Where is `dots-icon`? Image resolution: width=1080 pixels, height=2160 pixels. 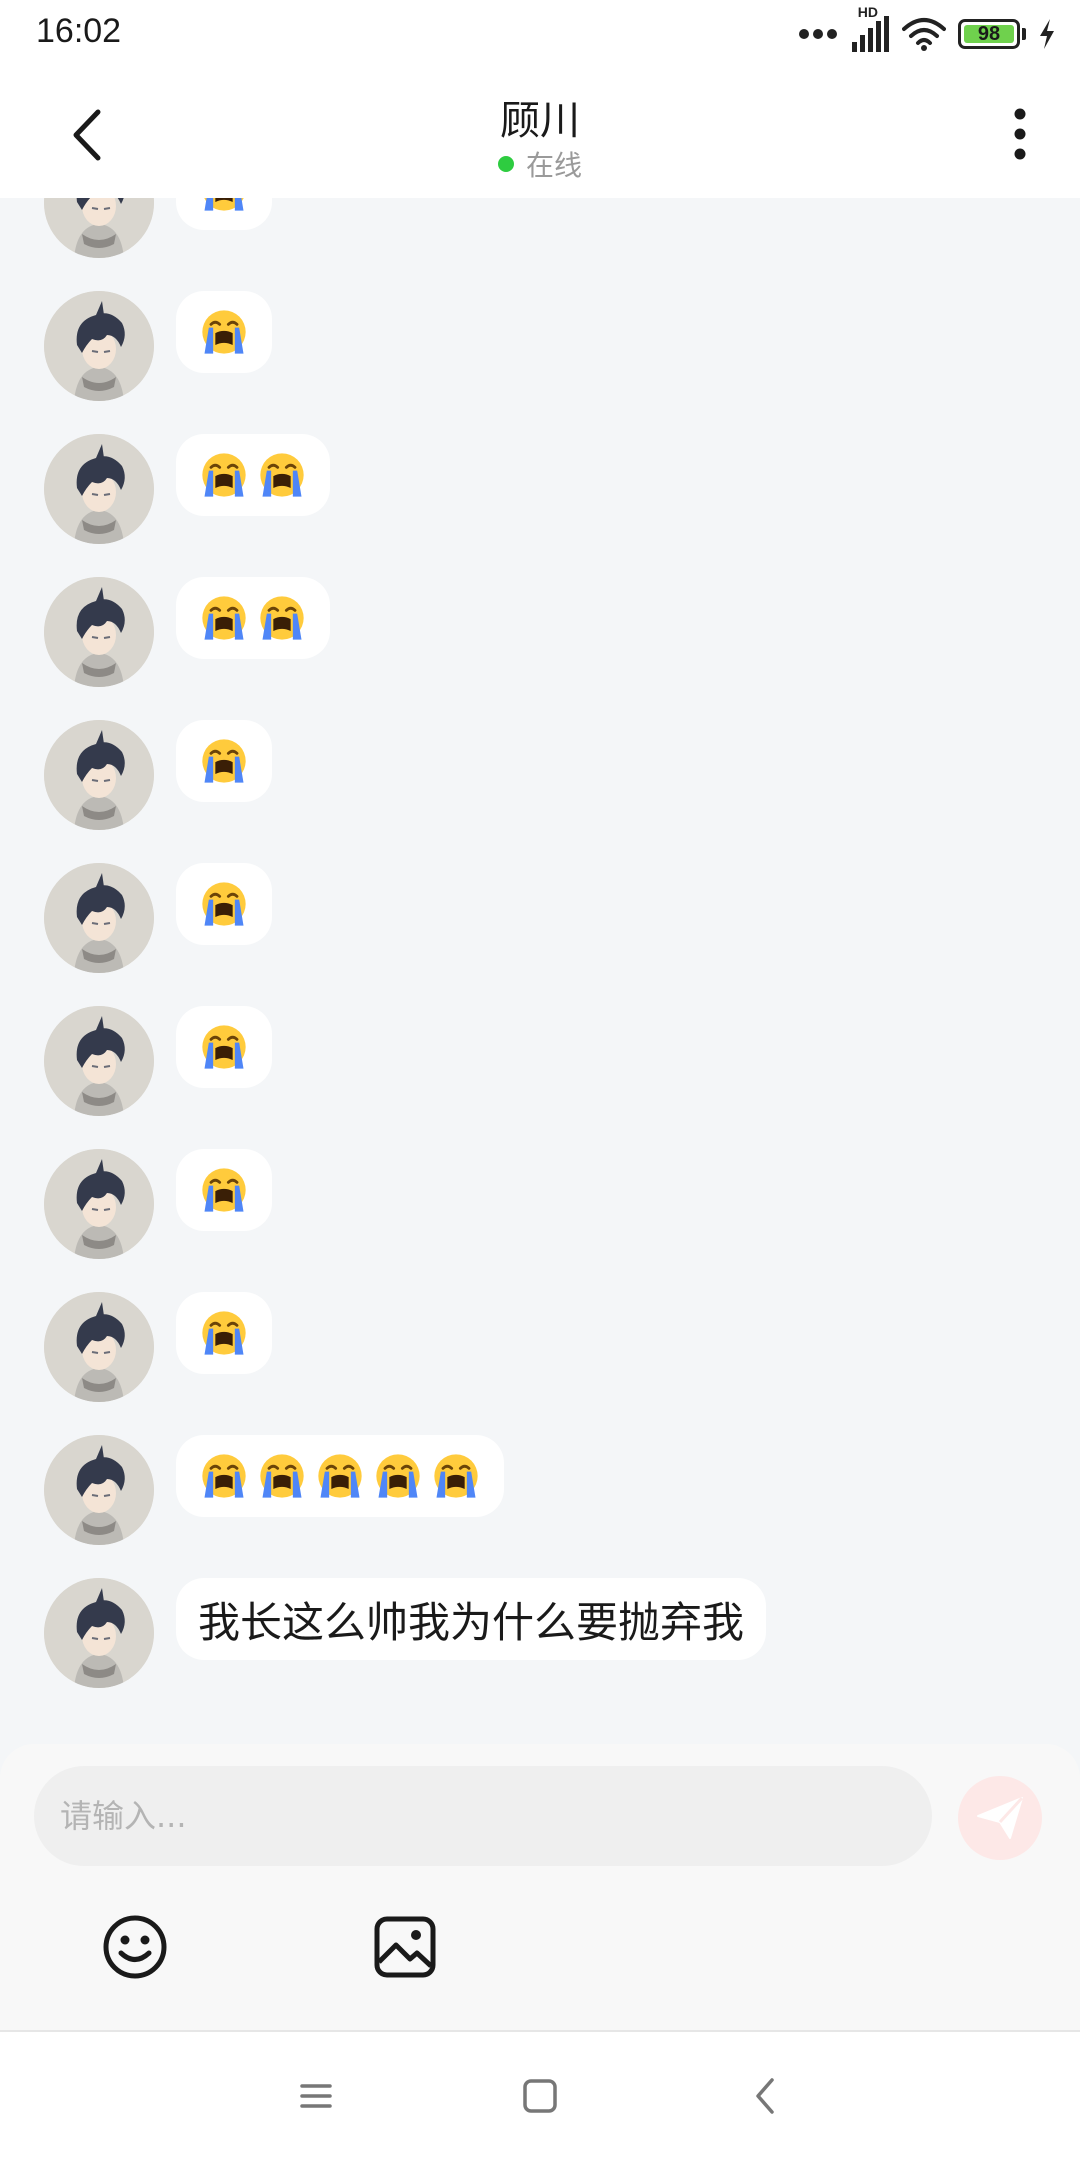
dots-icon is located at coordinates (818, 34).